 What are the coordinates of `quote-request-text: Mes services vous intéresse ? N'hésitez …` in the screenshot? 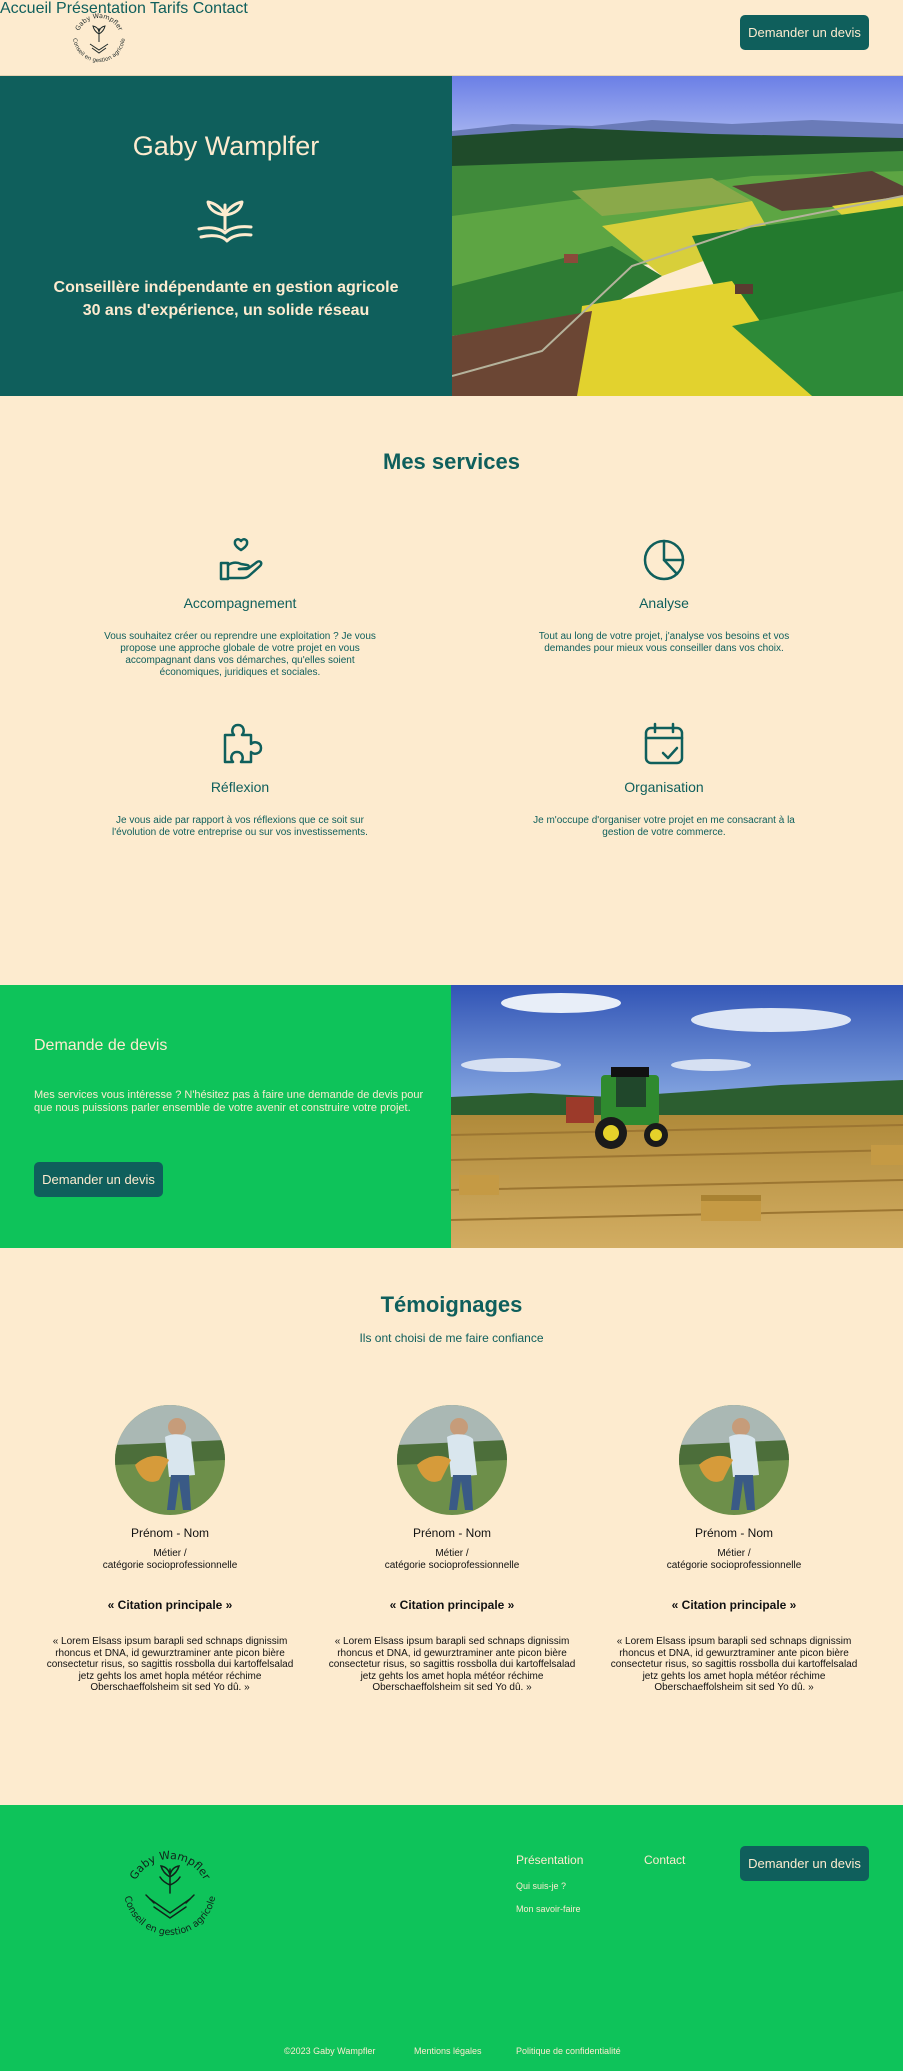 It's located at (229, 1101).